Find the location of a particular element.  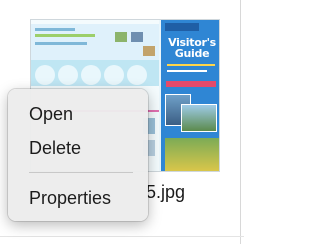

bottom-divider is located at coordinates (122, 236).